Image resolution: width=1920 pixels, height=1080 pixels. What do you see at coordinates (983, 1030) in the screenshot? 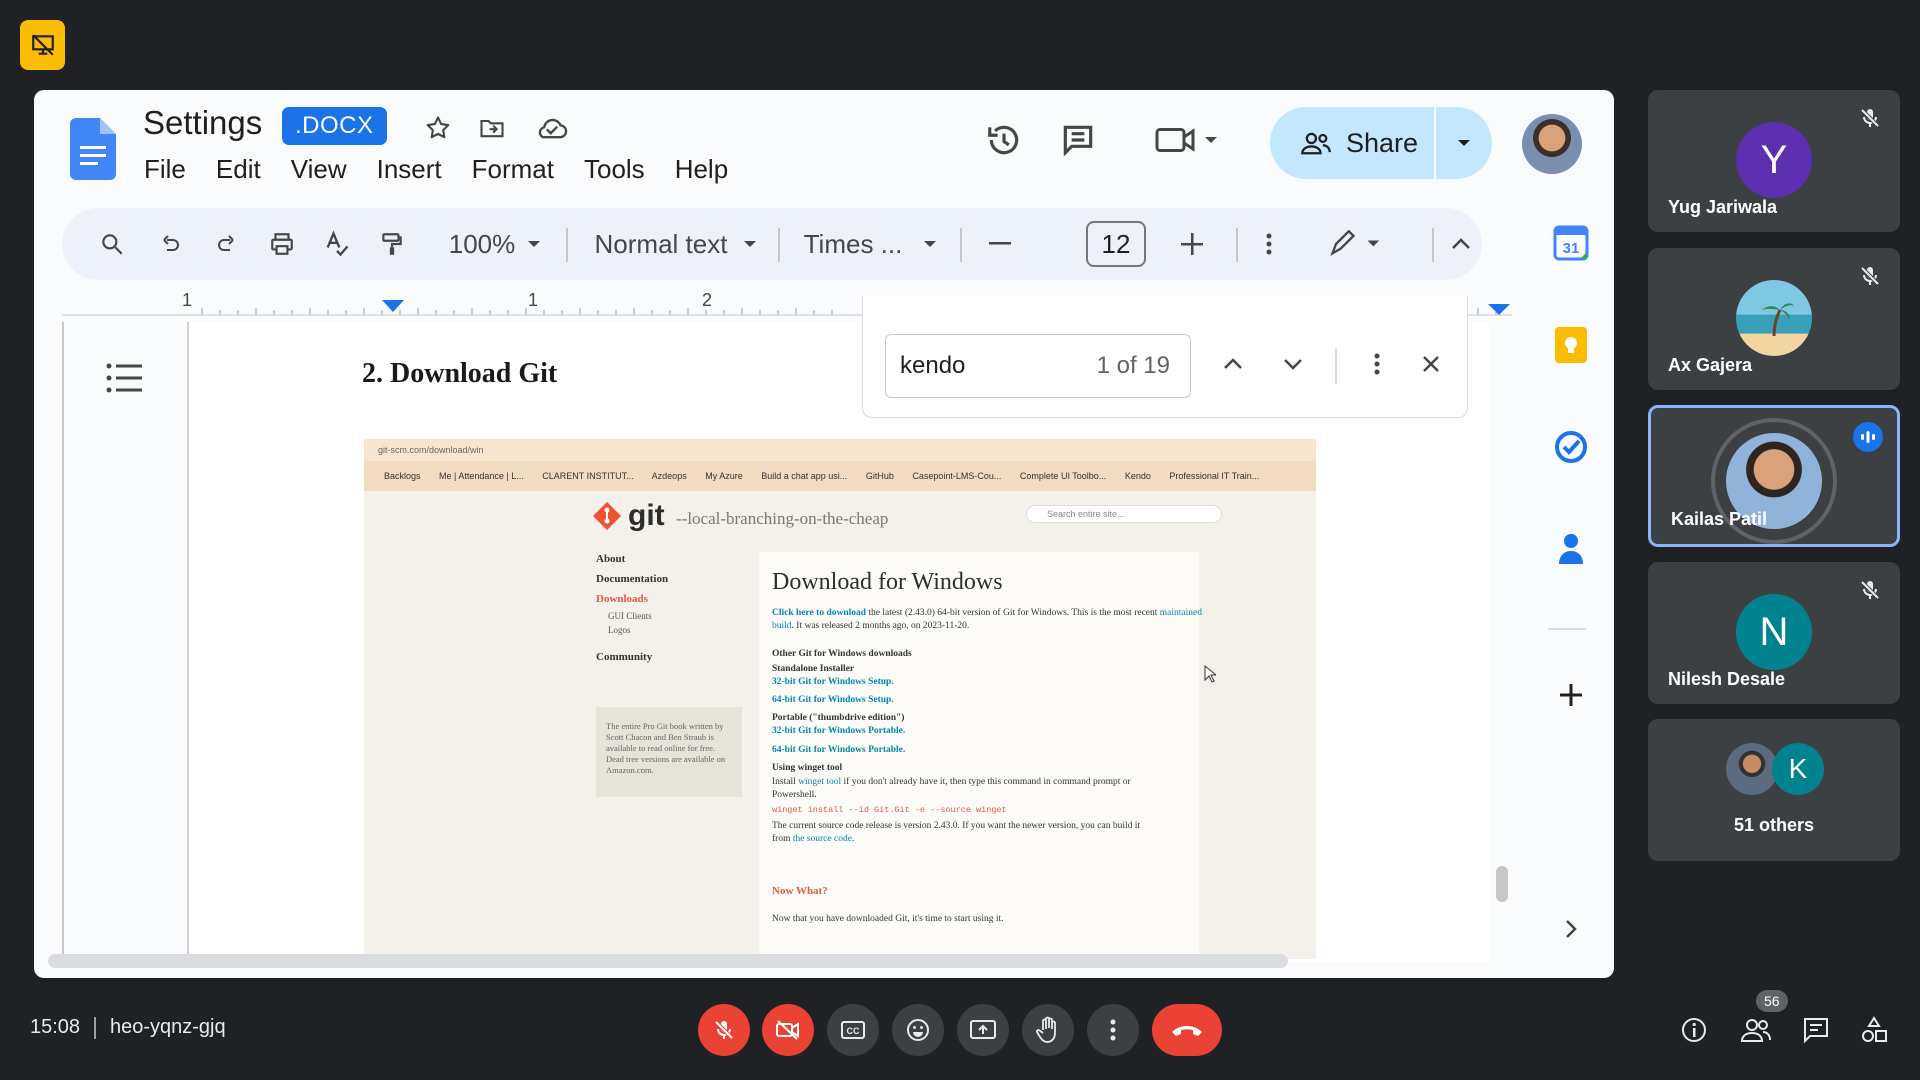
I see `present-now-button` at bounding box center [983, 1030].